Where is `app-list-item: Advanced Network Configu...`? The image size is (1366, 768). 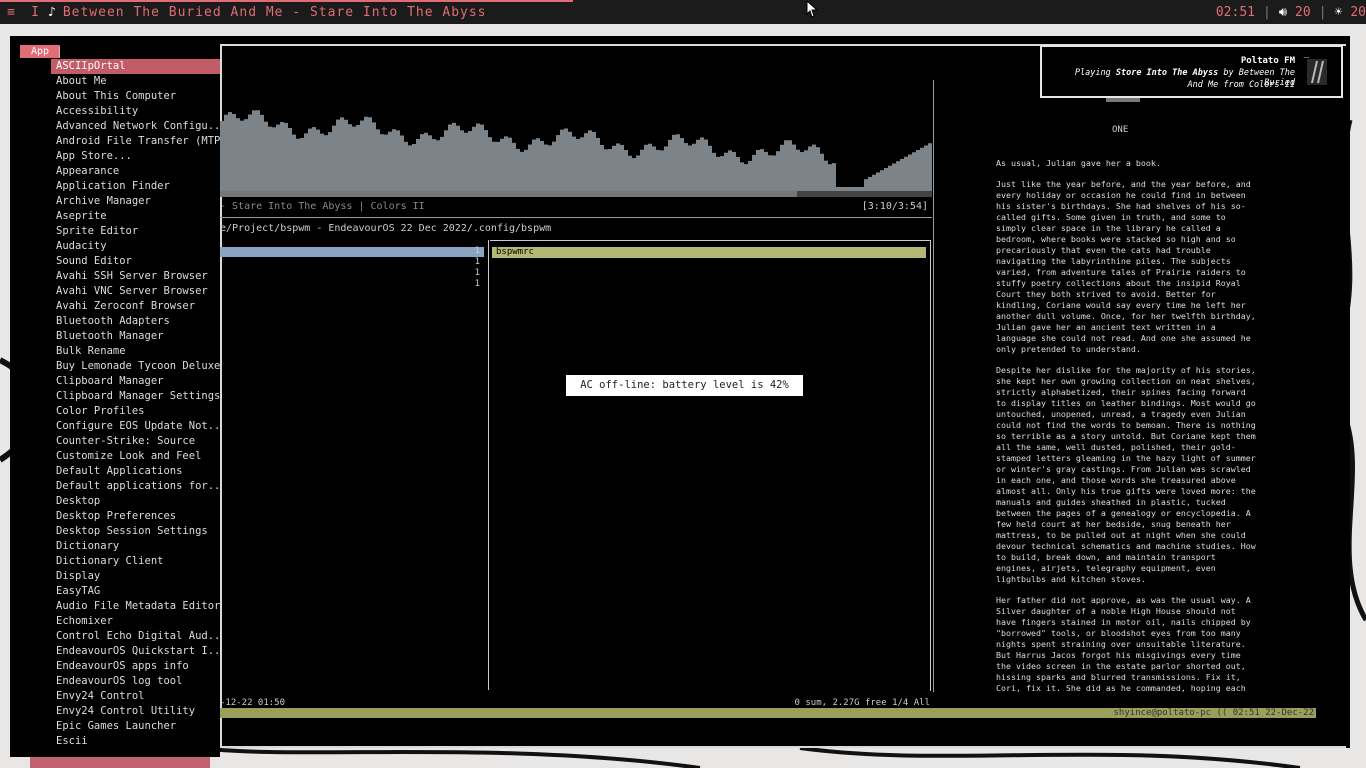 app-list-item: Advanced Network Configu... is located at coordinates (135, 126).